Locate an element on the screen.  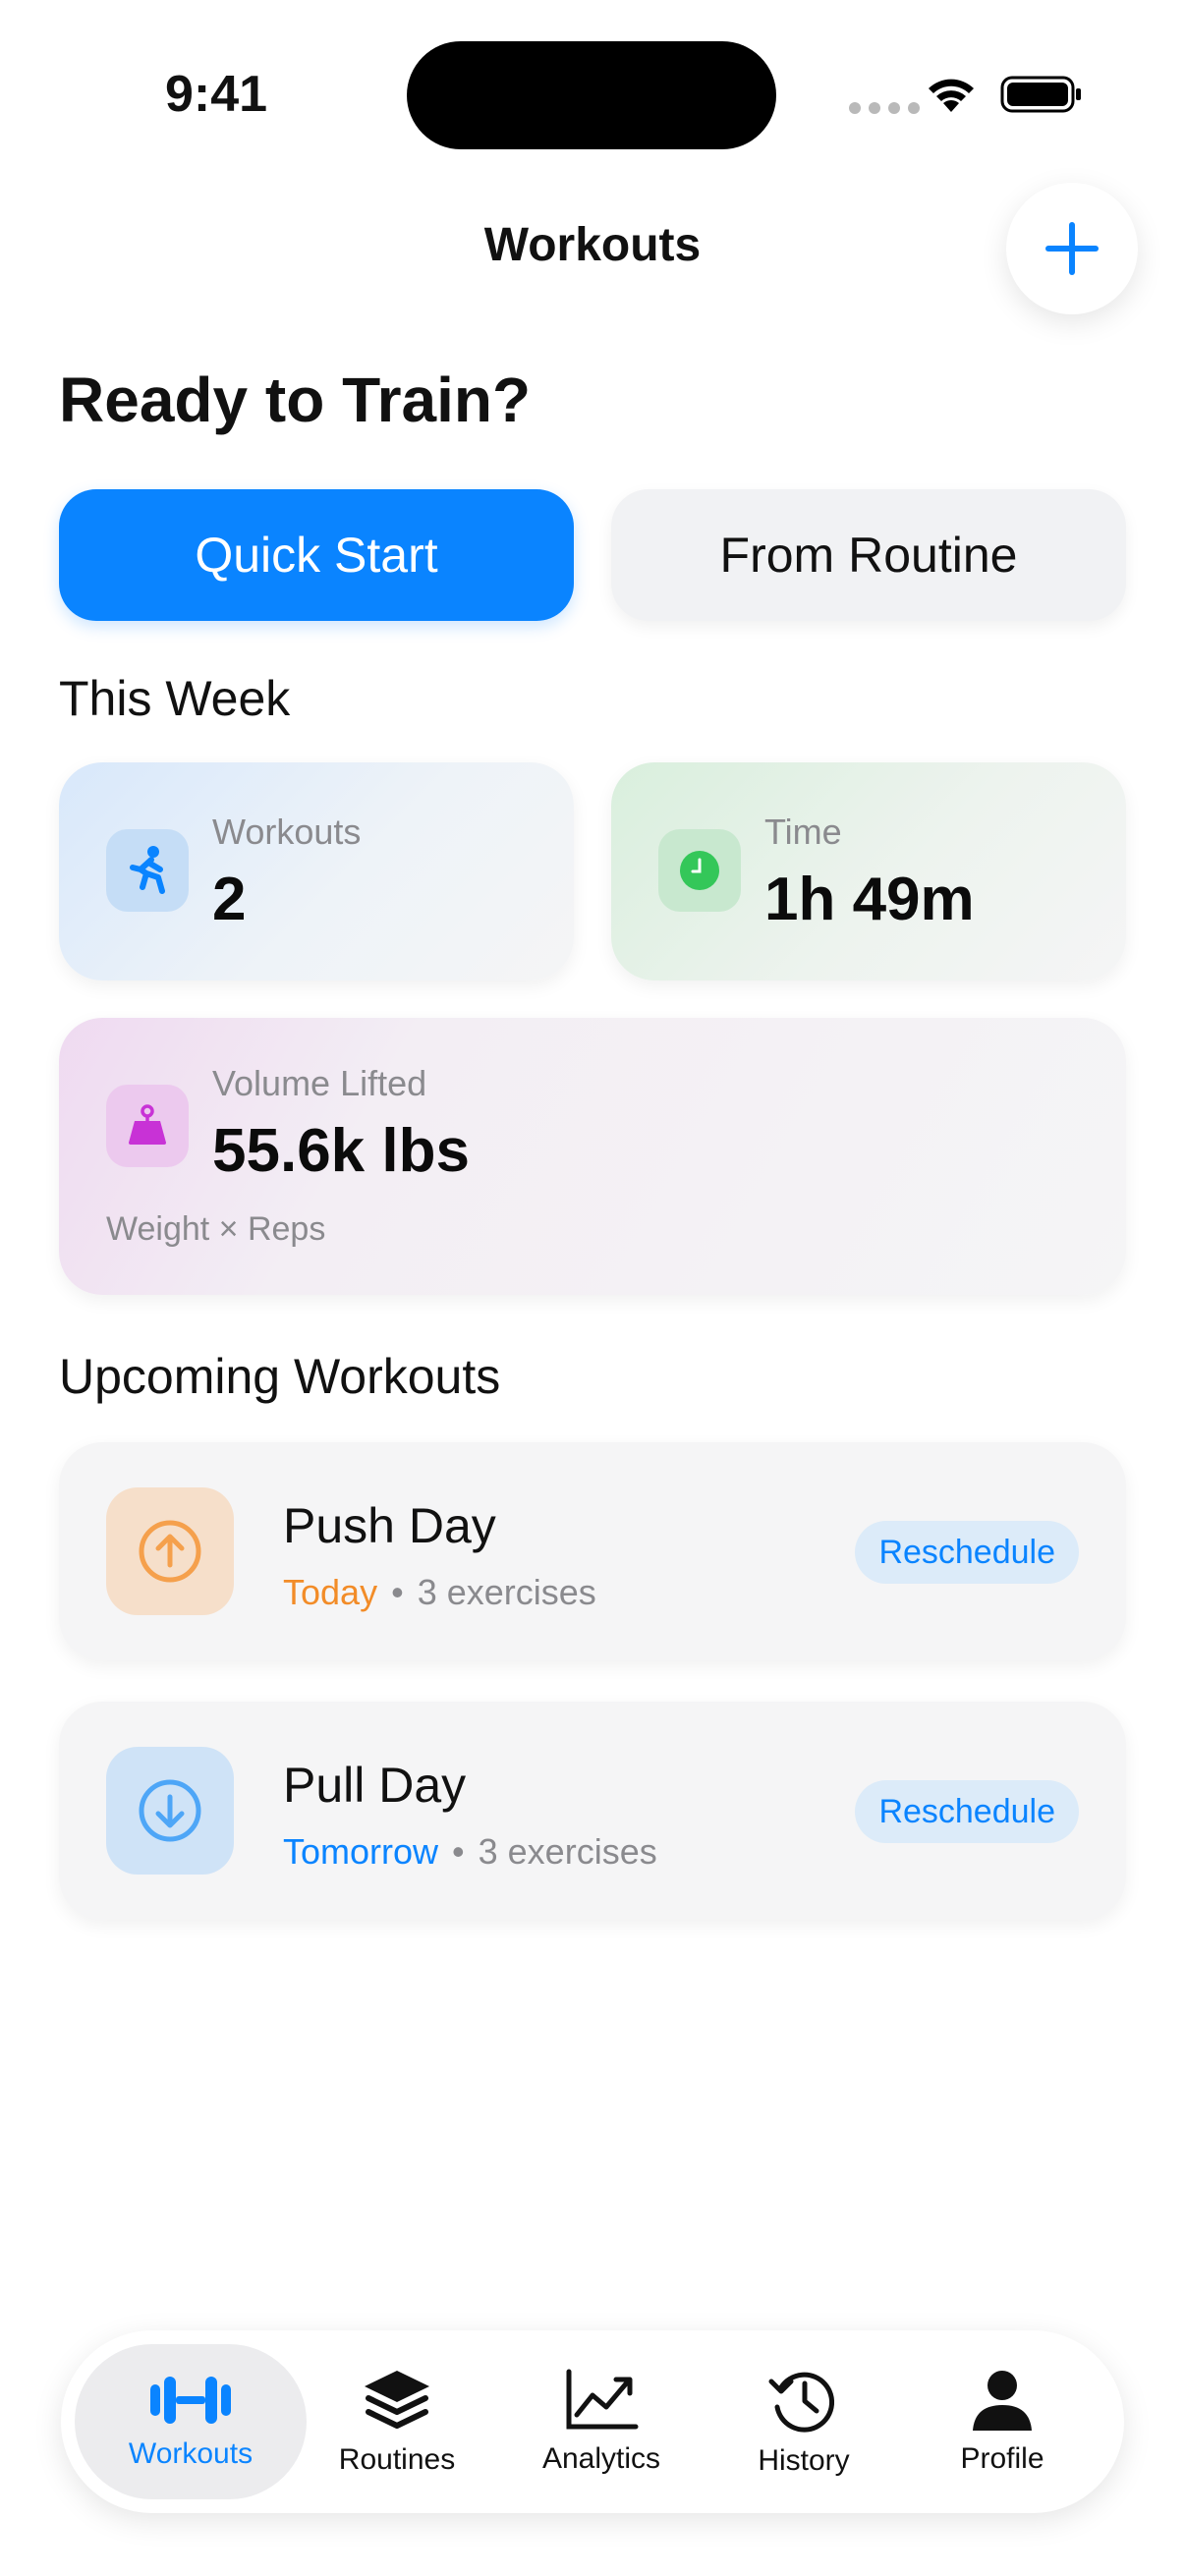
workout-day: Today is located at coordinates (331, 1592).